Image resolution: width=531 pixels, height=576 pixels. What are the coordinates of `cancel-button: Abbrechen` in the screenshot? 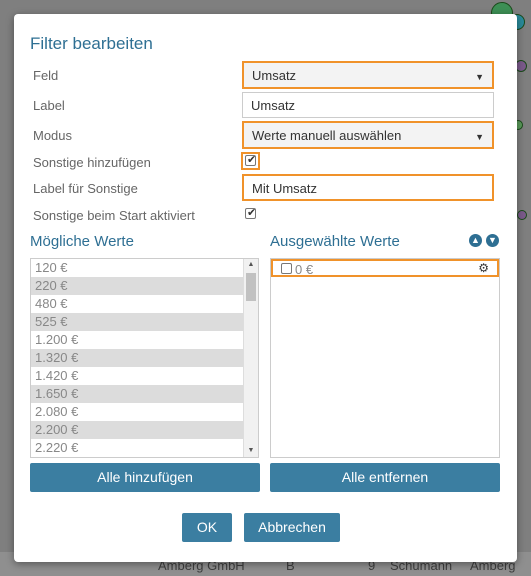 It's located at (292, 527).